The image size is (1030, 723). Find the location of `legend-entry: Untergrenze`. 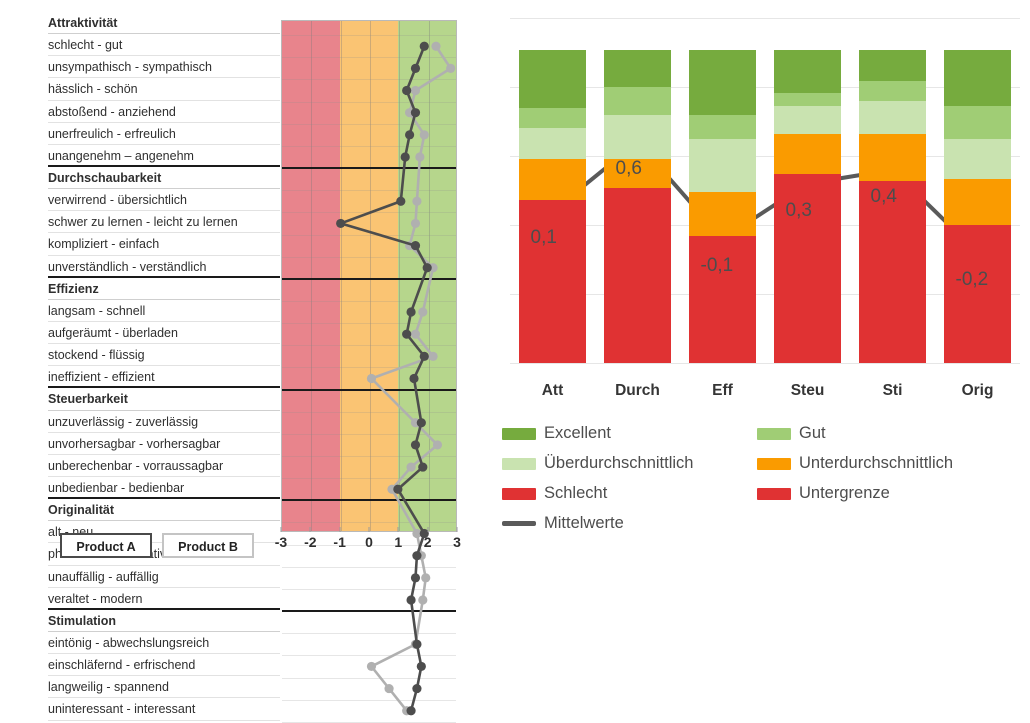

legend-entry: Untergrenze is located at coordinates (823, 493).